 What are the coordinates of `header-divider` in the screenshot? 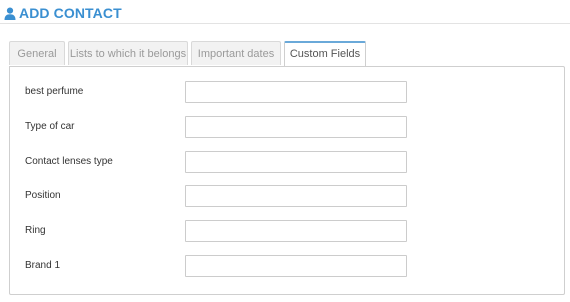 It's located at (285, 23).